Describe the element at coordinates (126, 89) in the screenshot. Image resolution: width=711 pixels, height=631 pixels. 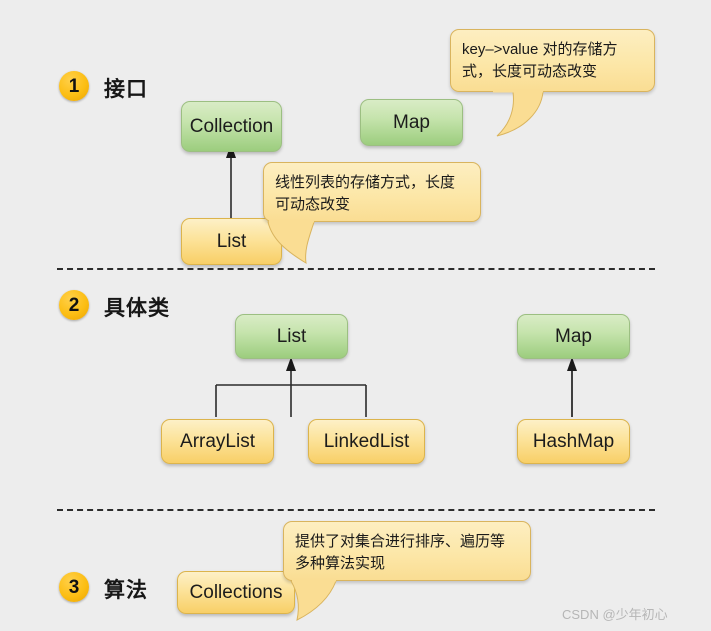
I see `section-title-1: 接口` at that location.